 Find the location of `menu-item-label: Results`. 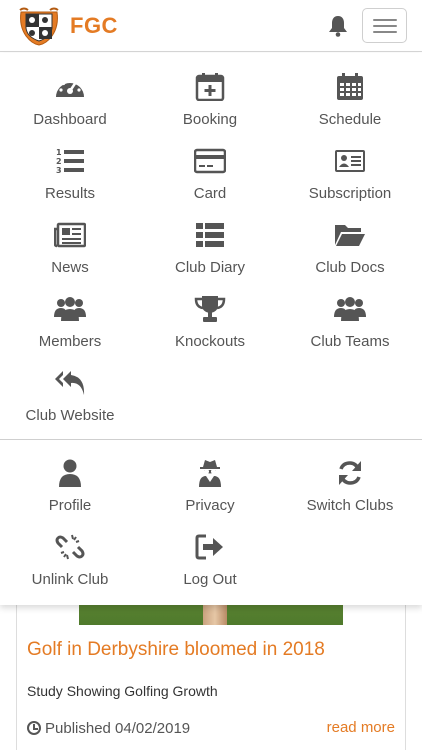

menu-item-label: Results is located at coordinates (70, 193).